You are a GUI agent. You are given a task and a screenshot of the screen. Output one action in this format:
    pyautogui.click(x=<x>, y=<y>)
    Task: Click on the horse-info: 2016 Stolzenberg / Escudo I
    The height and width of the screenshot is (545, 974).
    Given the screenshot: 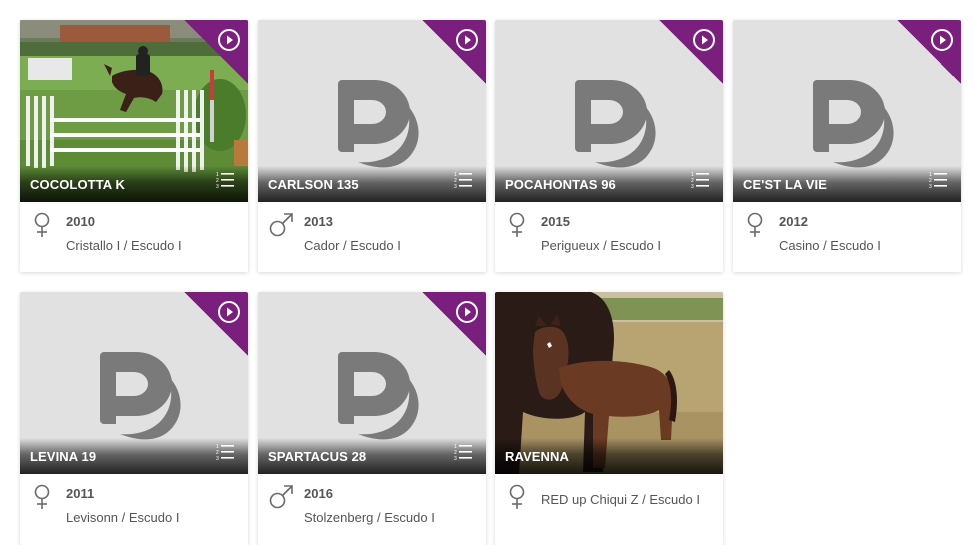 What is the action you would take?
    pyautogui.click(x=372, y=509)
    